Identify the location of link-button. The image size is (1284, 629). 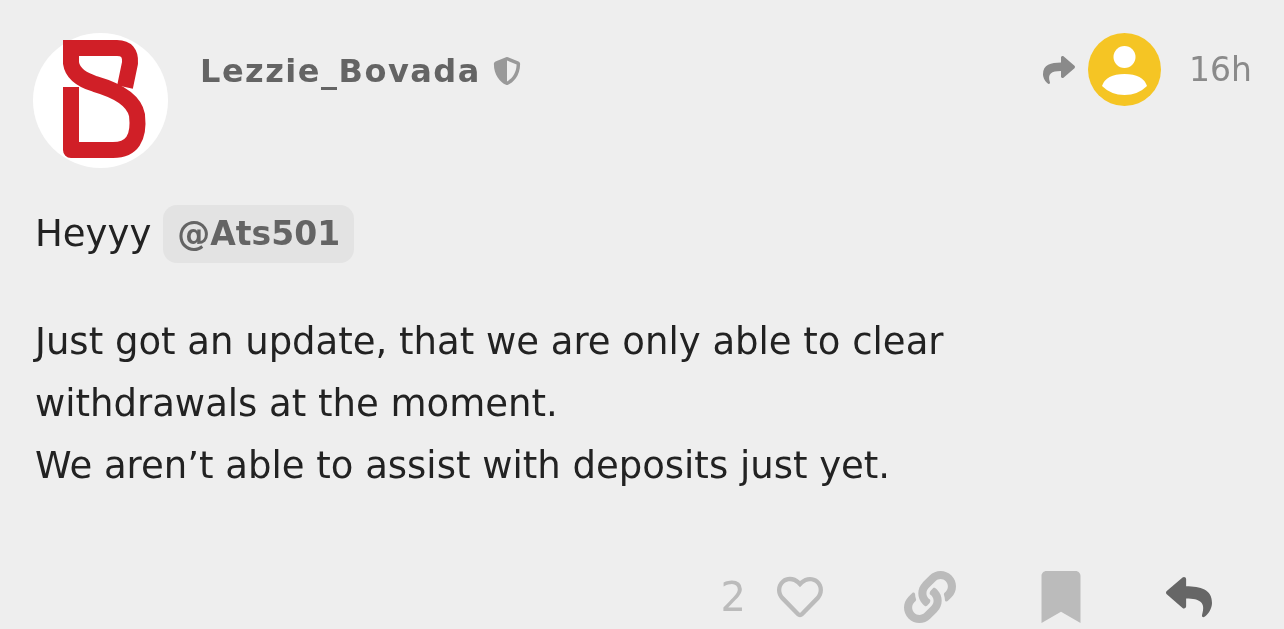
(930, 597).